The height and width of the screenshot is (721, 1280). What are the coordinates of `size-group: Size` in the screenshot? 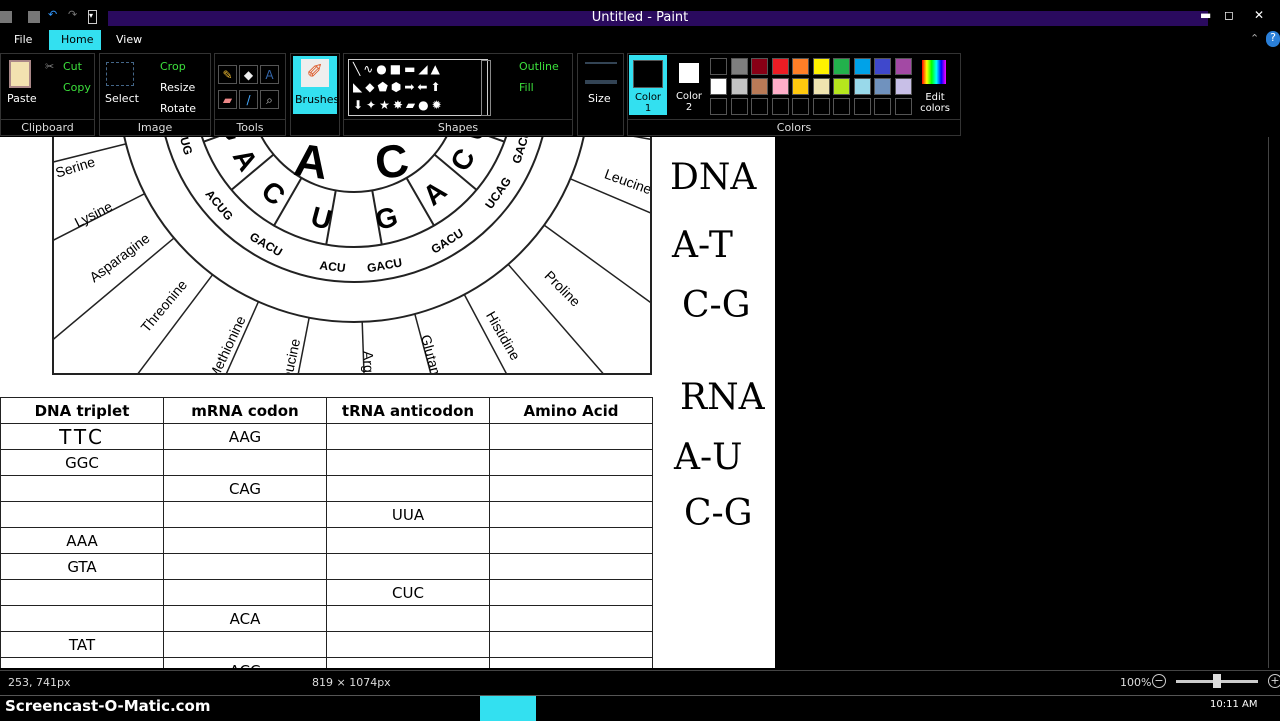 It's located at (600, 94).